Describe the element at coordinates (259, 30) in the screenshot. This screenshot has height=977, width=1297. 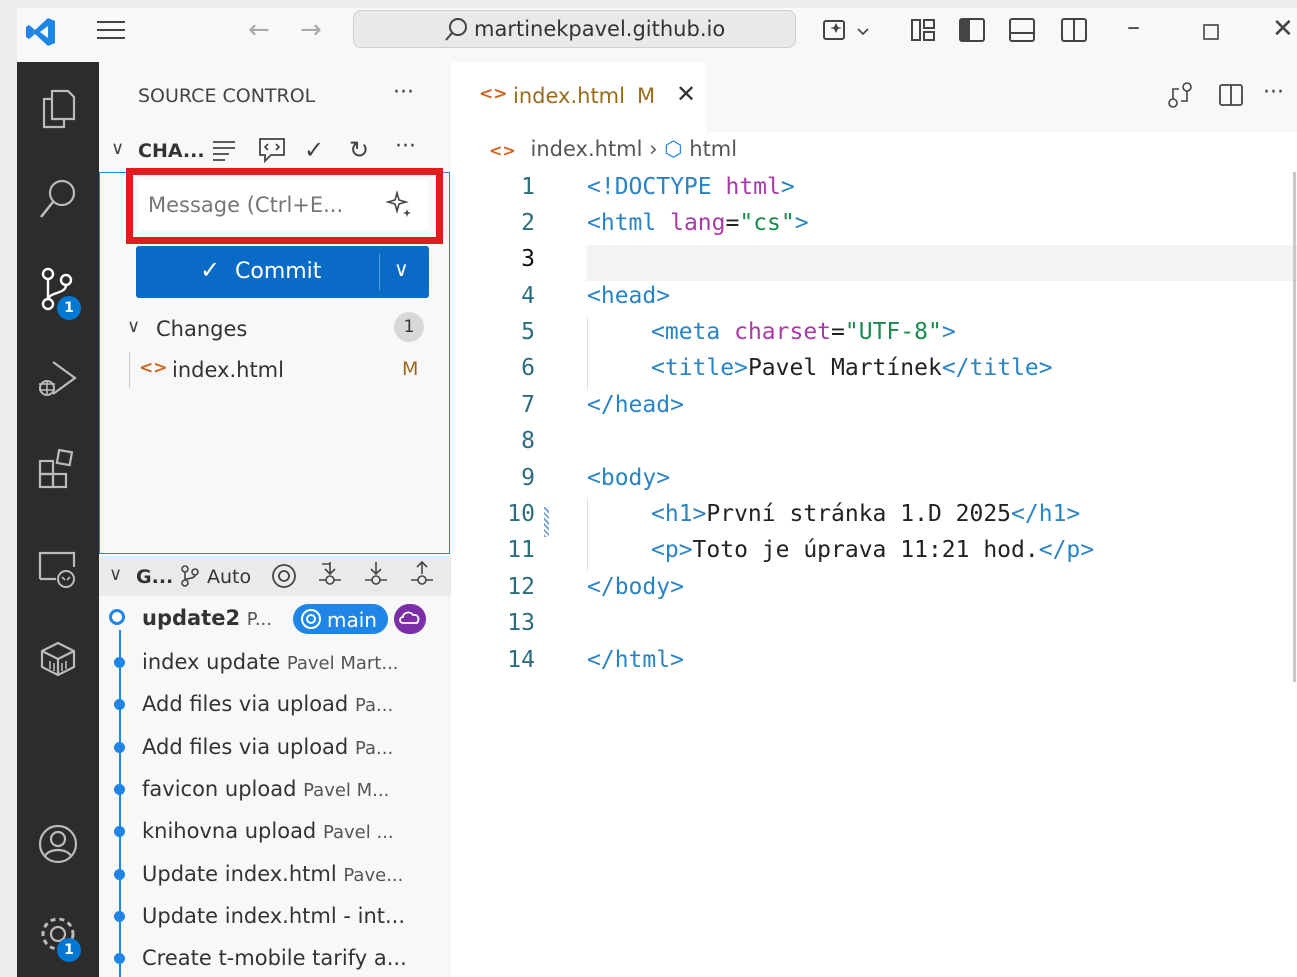
I see `back-arrow-icon: ←` at that location.